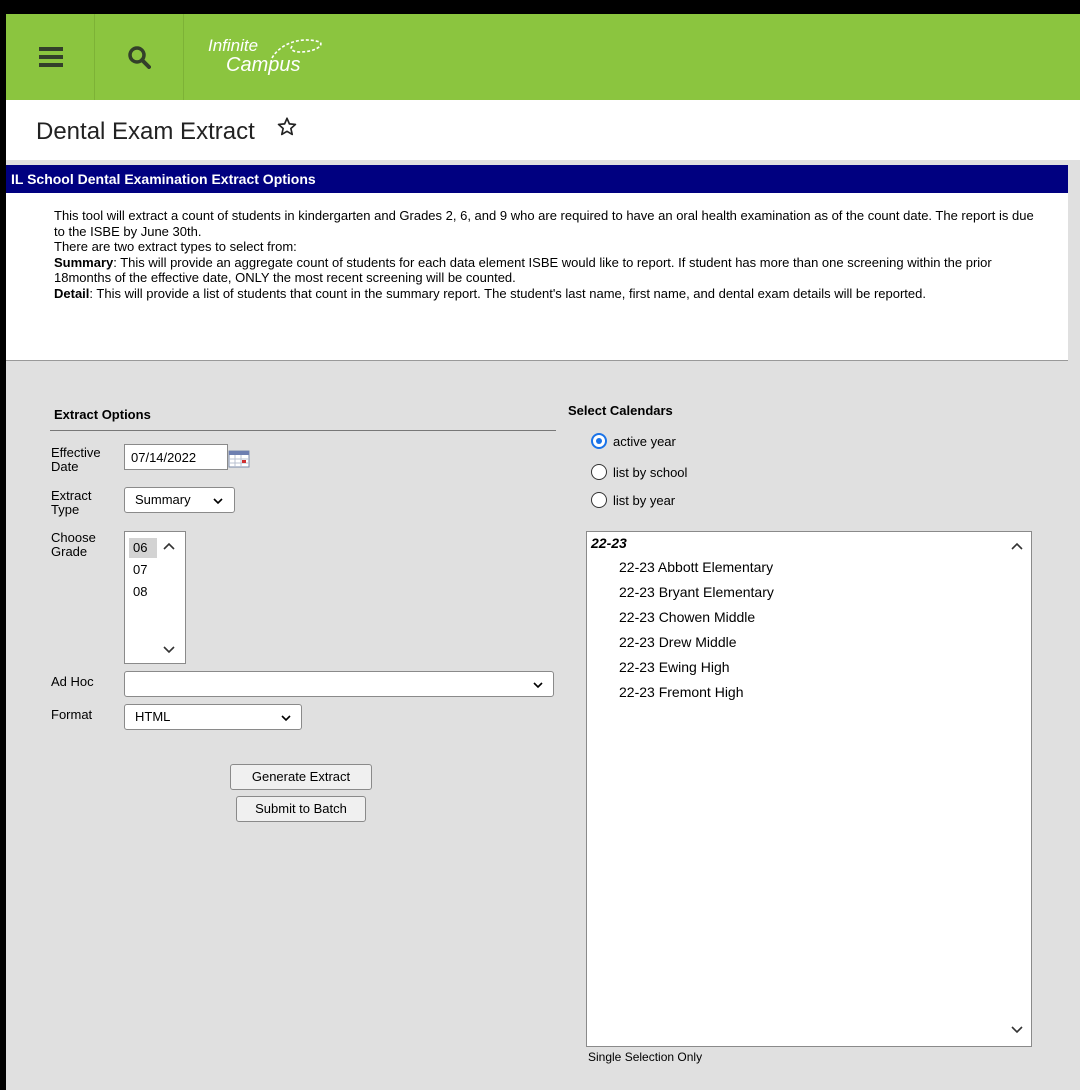 This screenshot has width=1080, height=1090. What do you see at coordinates (339, 684) in the screenshot?
I see `ad-hoc-select` at bounding box center [339, 684].